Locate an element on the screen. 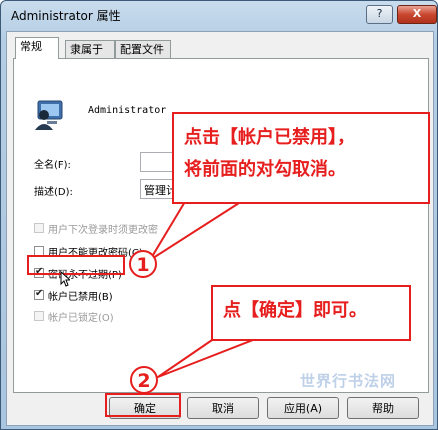 Image resolution: width=438 pixels, height=430 pixels. step1-callout-line2: 将前面的对勾取消。 is located at coordinates (265, 169).